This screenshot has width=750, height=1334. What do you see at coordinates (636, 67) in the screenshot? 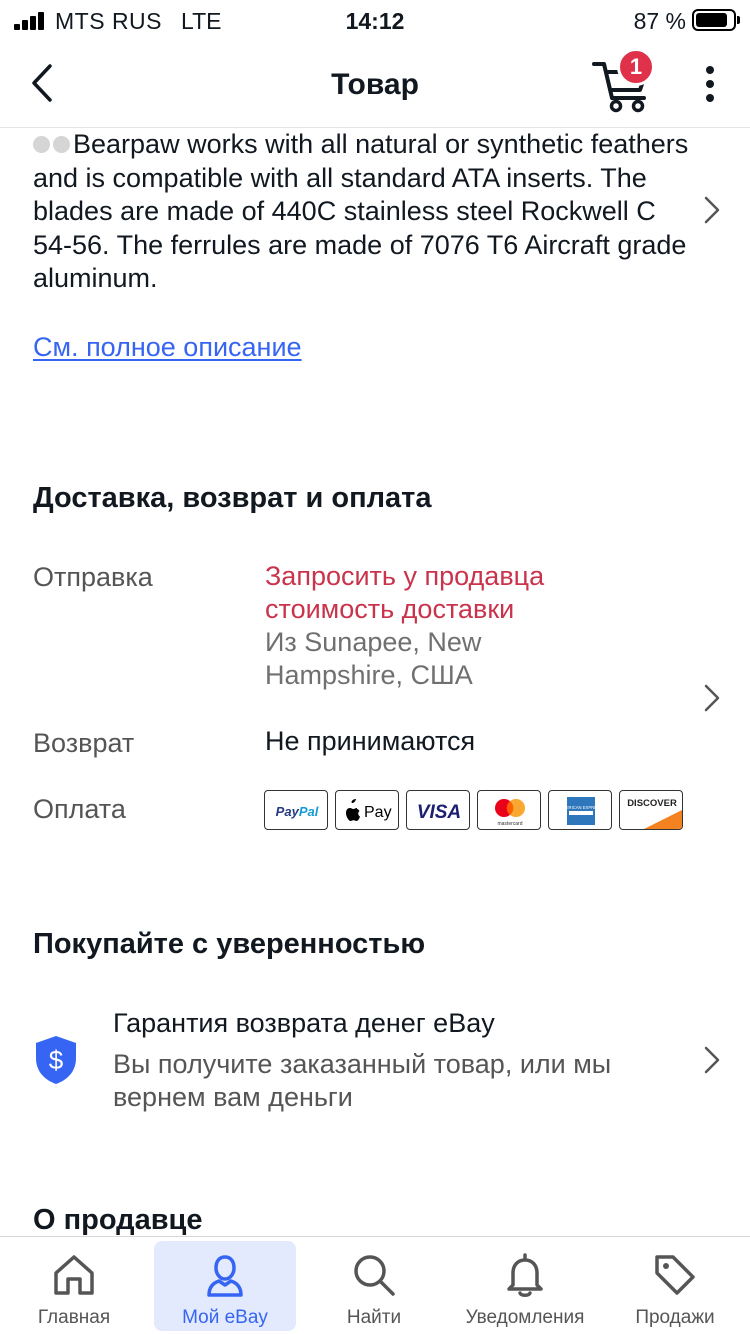
I see `cart-count-badge: 1` at bounding box center [636, 67].